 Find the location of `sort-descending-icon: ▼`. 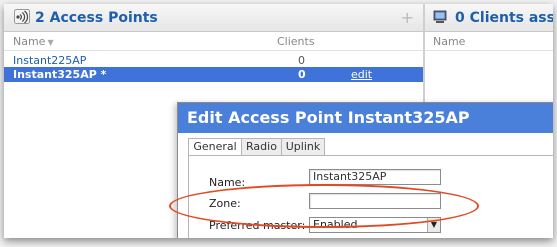

sort-descending-icon: ▼ is located at coordinates (50, 42).